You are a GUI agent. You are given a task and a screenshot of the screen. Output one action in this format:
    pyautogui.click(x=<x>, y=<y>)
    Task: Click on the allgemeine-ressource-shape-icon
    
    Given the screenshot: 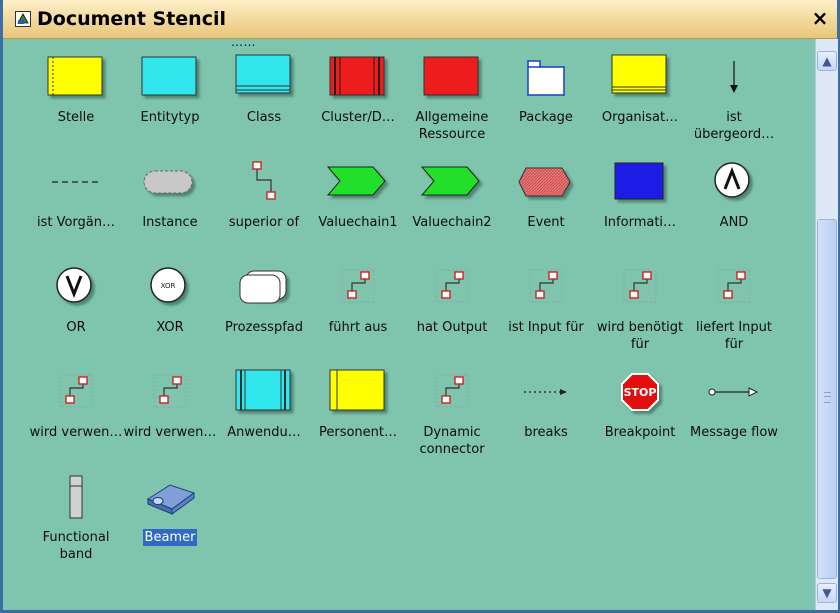 What is the action you would take?
    pyautogui.click(x=452, y=77)
    